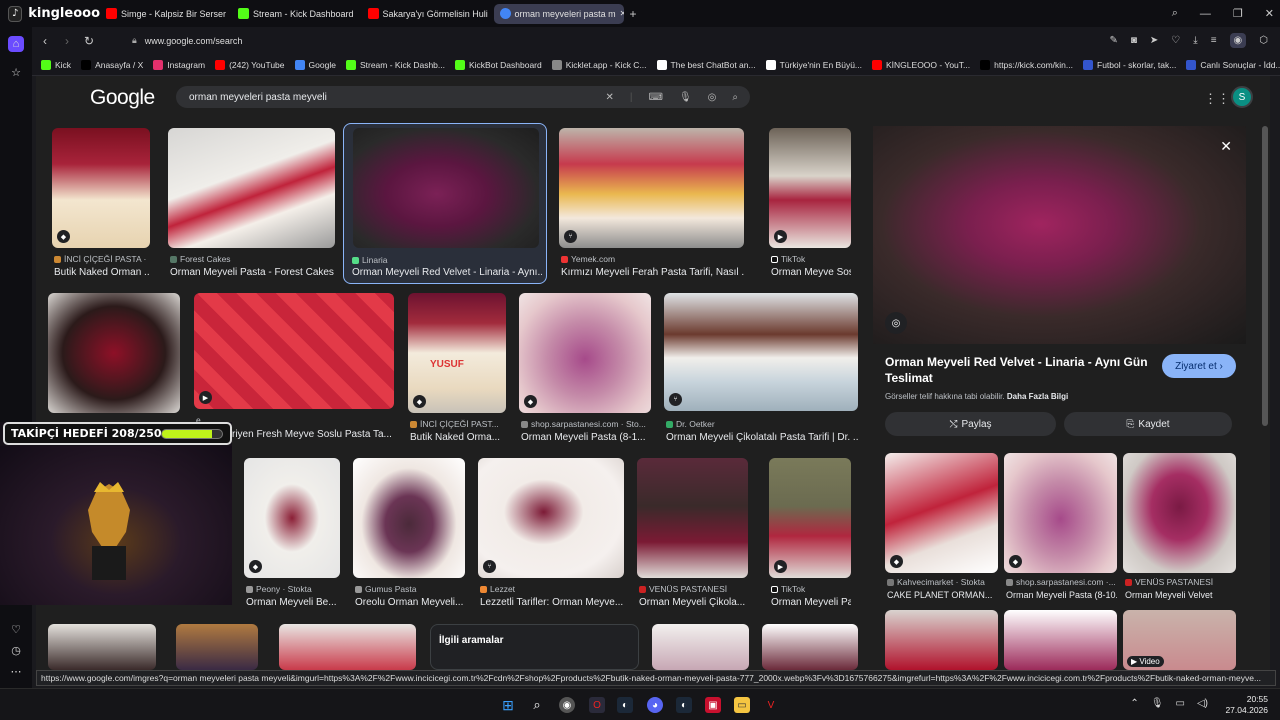 Image resolution: width=1280 pixels, height=720 pixels. I want to click on camera-icon: ◙, so click(1134, 40).